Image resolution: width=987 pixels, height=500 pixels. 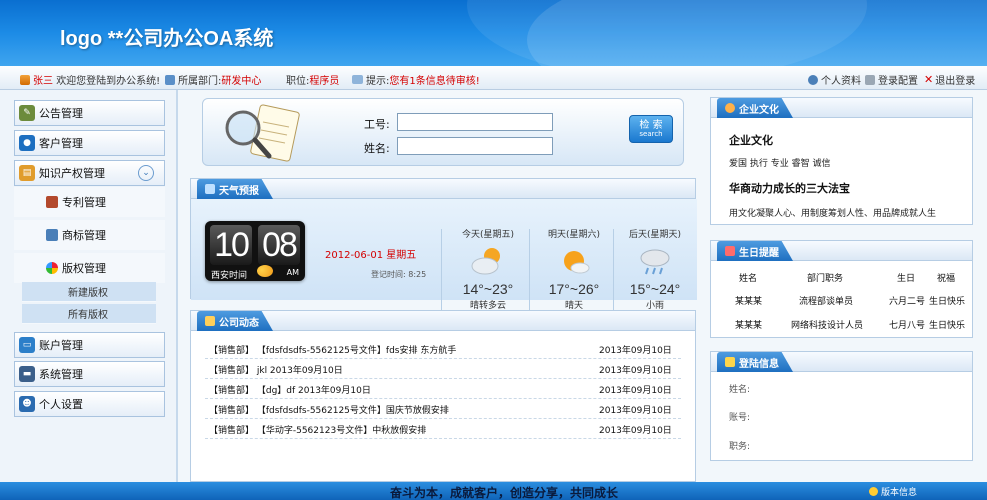 What do you see at coordinates (89, 202) in the screenshot?
I see `nav-patent: 专利管理` at bounding box center [89, 202].